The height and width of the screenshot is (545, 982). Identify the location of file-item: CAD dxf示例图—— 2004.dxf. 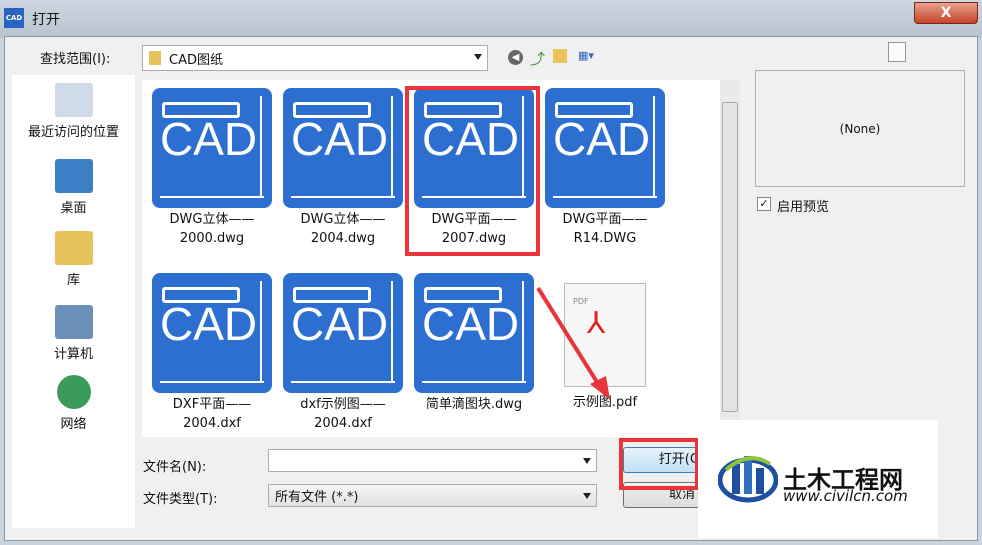
(343, 353).